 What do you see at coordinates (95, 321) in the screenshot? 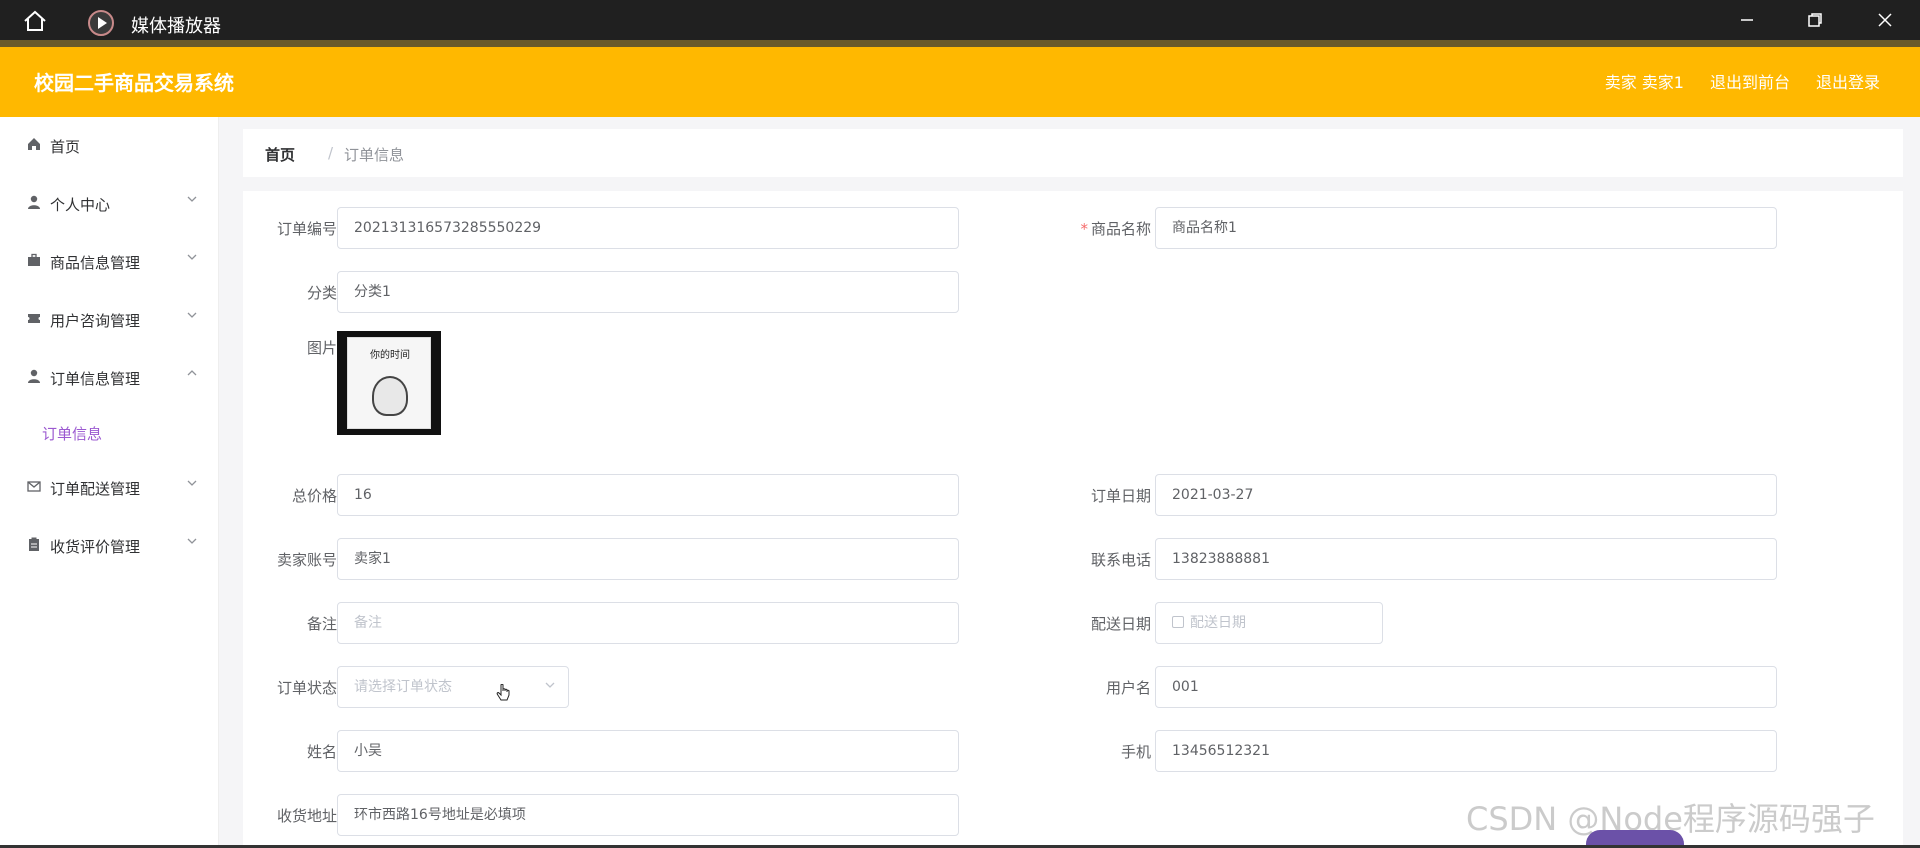
I see `sidebar-item-label: 用户咨询管理` at bounding box center [95, 321].